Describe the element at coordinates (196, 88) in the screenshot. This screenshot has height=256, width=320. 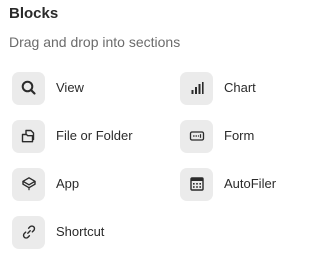
I see `bar-chart-icon` at that location.